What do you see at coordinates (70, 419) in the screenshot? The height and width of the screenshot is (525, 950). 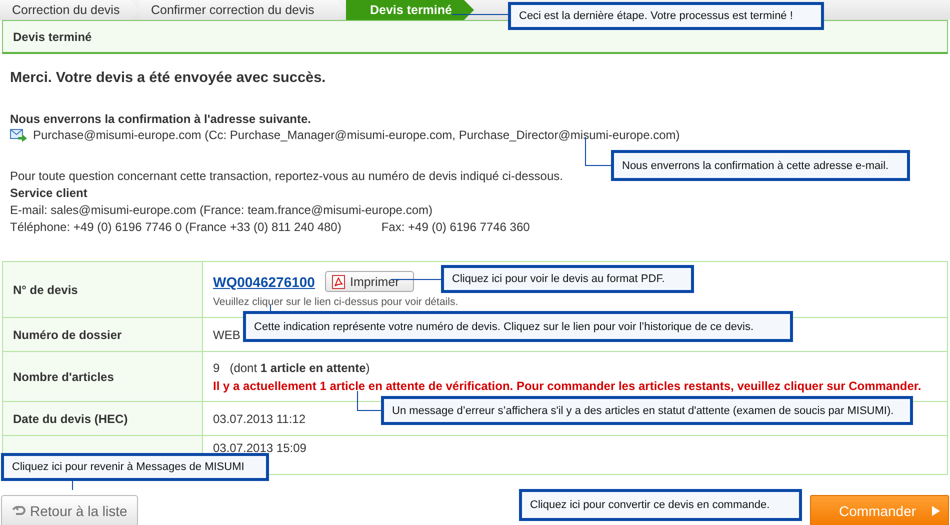 I see `field-label: Date du devis (HEC)` at bounding box center [70, 419].